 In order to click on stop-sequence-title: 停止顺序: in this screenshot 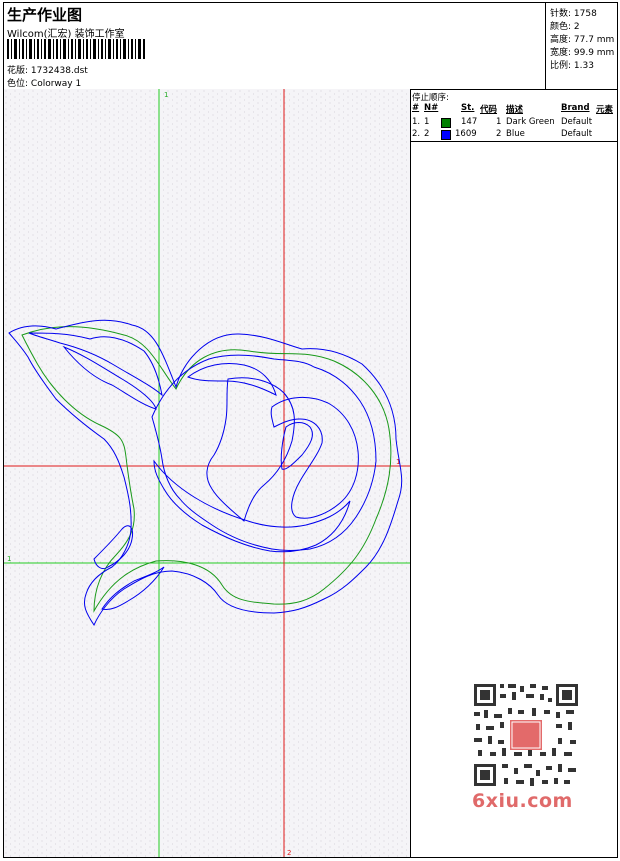, I will do `click(430, 98)`.